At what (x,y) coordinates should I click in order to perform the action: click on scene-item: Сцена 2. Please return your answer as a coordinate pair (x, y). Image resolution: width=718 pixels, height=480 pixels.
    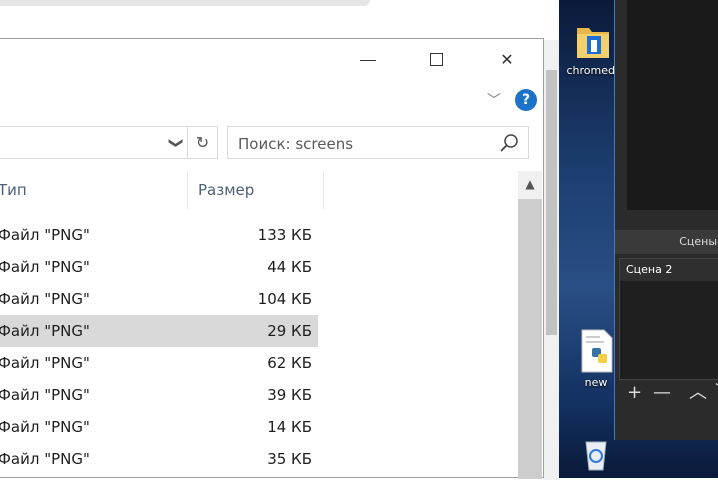
    Looking at the image, I should click on (669, 270).